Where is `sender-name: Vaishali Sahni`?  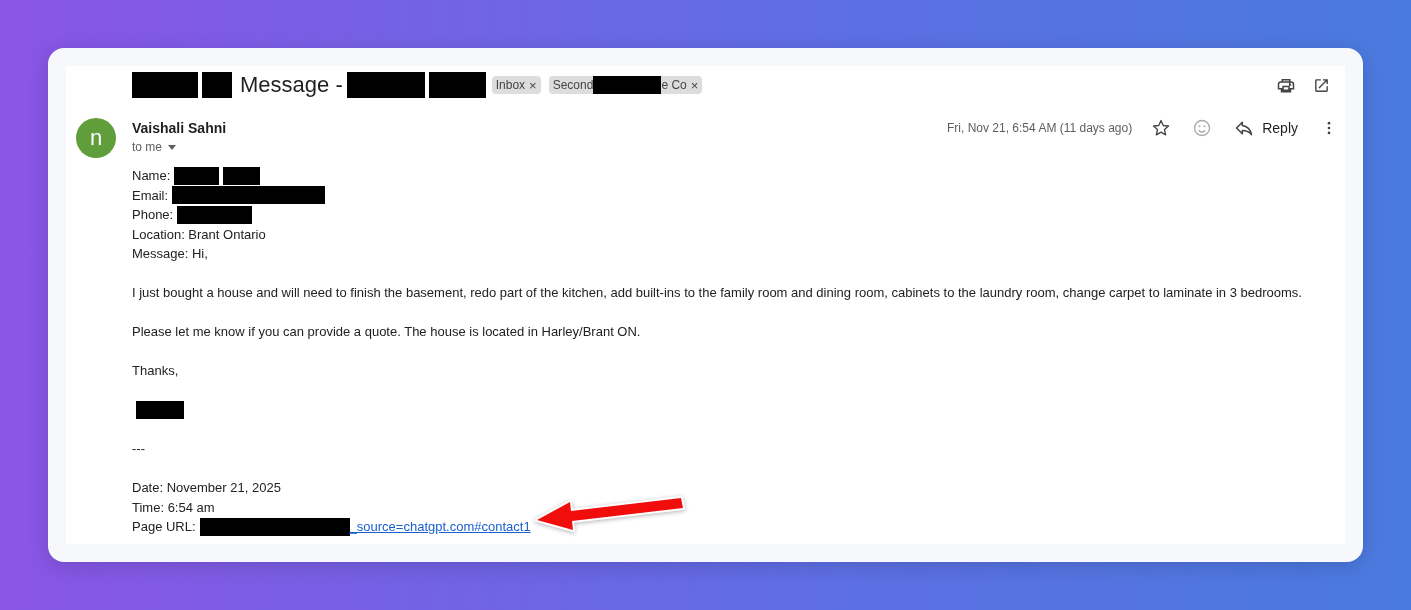
sender-name: Vaishali Sahni is located at coordinates (179, 128).